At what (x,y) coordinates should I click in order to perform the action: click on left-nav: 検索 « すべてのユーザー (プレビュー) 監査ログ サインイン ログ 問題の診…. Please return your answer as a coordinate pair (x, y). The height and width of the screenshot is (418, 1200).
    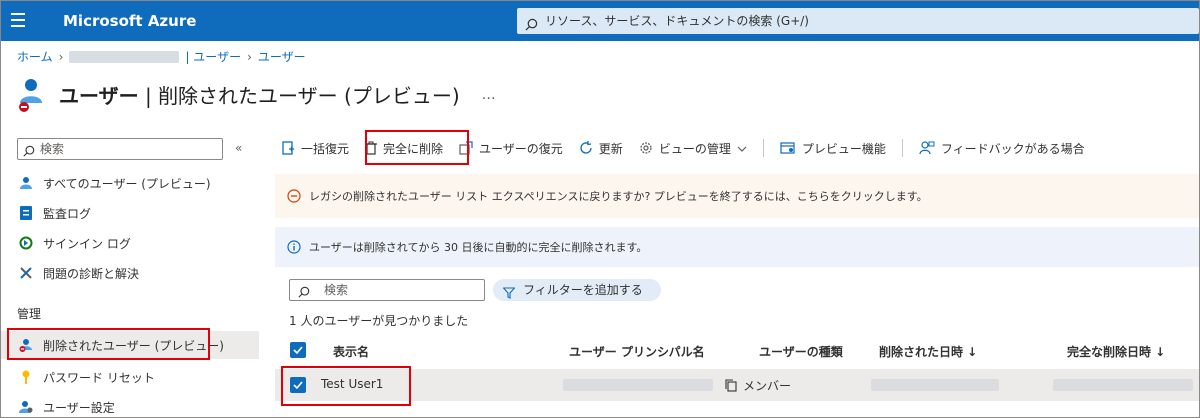
    Looking at the image, I should click on (130, 273).